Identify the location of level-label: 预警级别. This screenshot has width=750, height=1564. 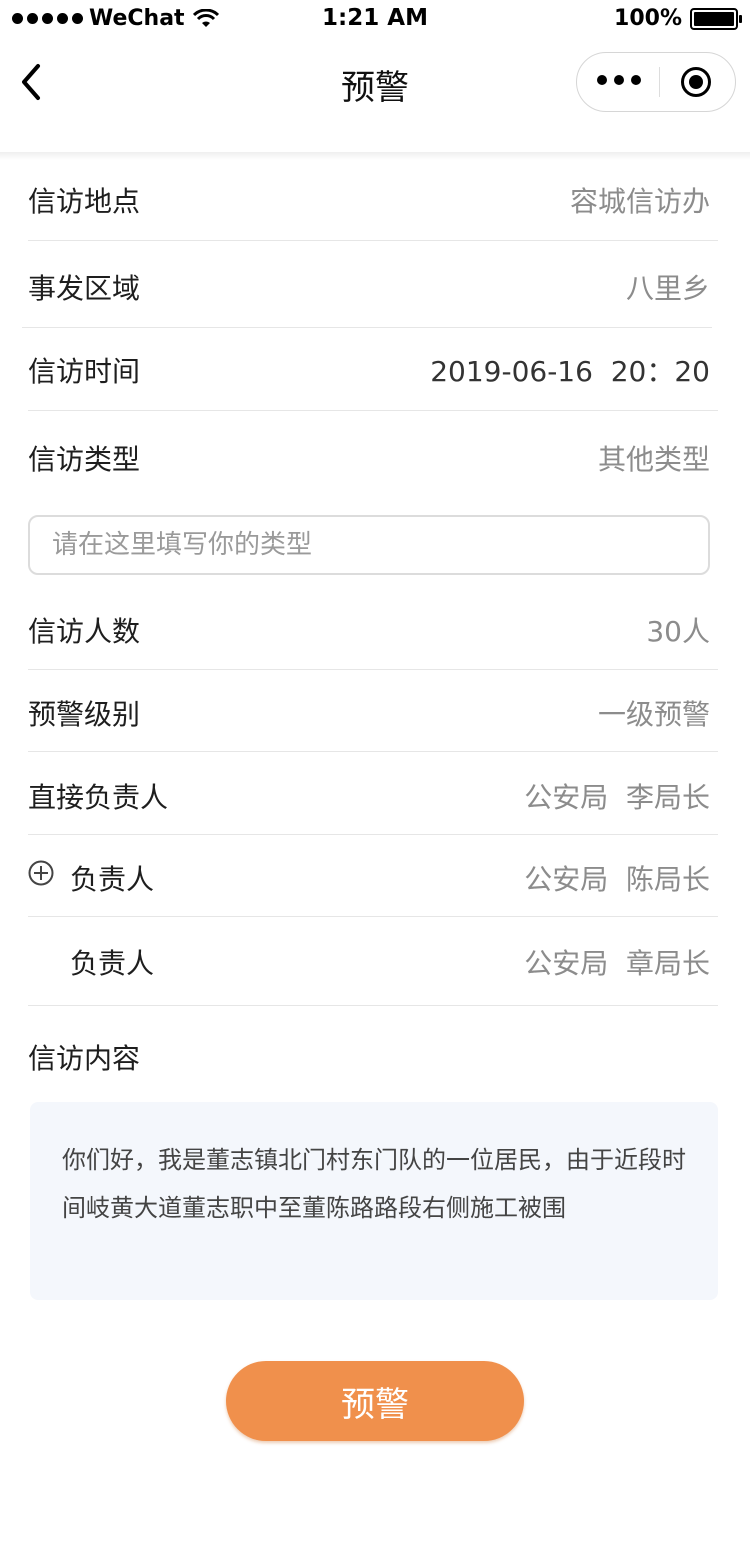
(84, 714).